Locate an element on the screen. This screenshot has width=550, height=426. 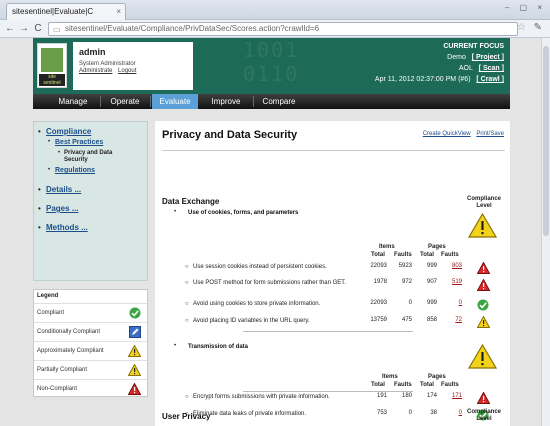
pages-faults-link: 803 is located at coordinates (450, 266).